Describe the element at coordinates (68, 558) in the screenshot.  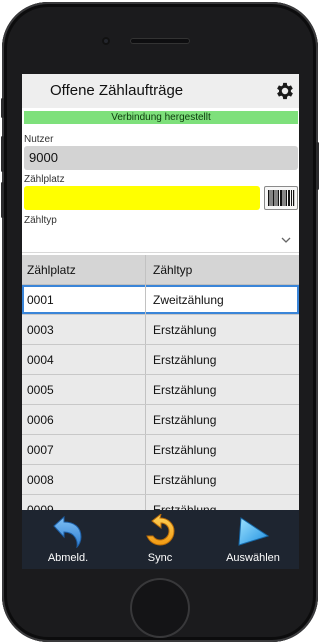
I see `logout-label: Abmeld.` at that location.